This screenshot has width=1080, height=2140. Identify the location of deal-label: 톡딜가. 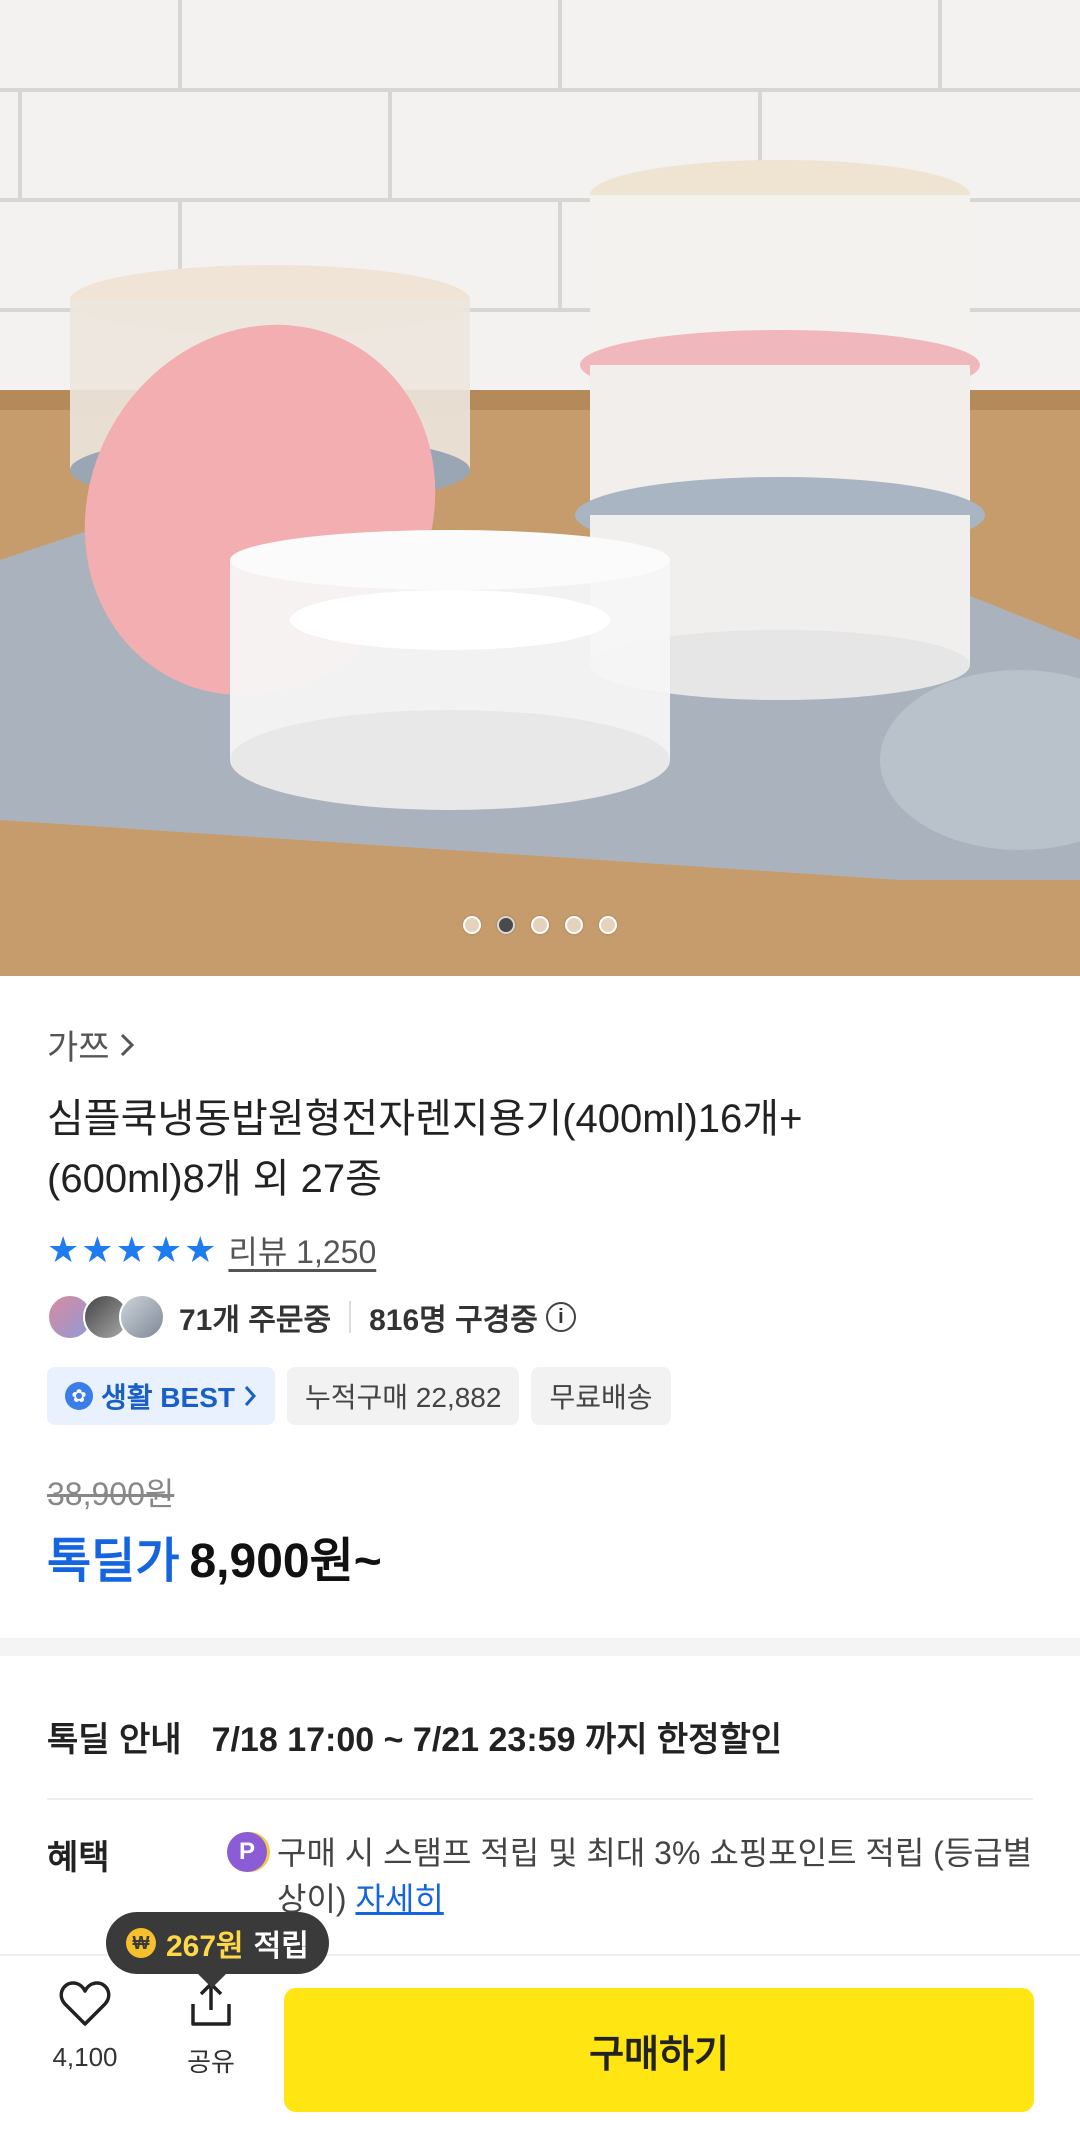
(113, 1561).